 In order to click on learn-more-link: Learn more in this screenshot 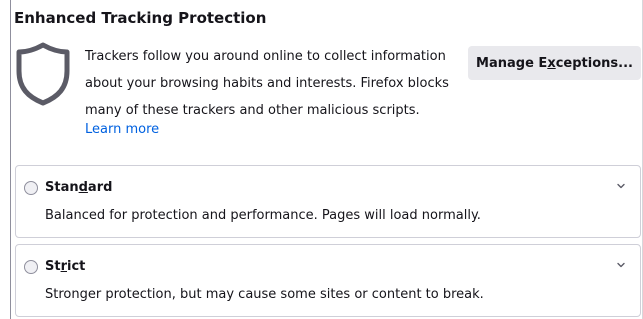, I will do `click(122, 129)`.